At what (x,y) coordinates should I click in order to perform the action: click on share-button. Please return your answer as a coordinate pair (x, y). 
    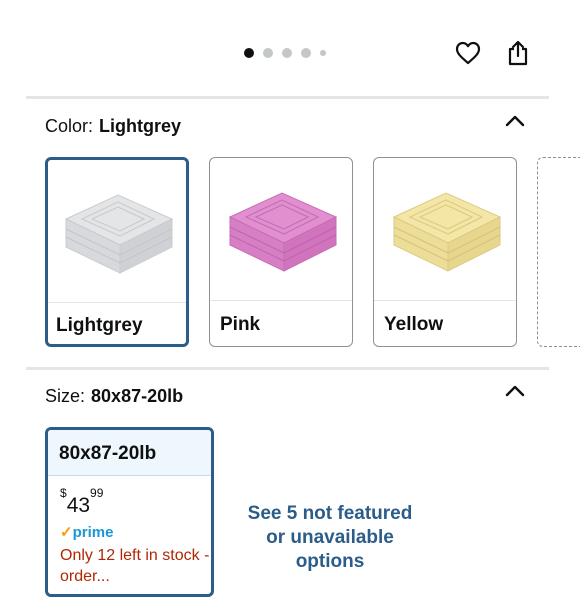
    Looking at the image, I should click on (518, 53).